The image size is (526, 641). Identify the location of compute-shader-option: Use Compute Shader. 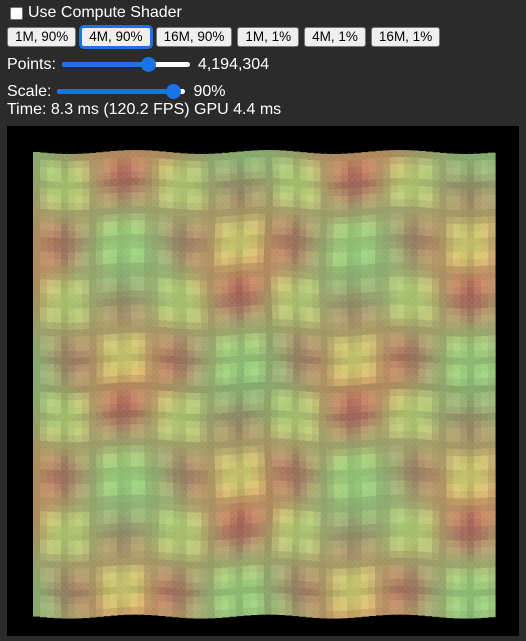
(96, 13).